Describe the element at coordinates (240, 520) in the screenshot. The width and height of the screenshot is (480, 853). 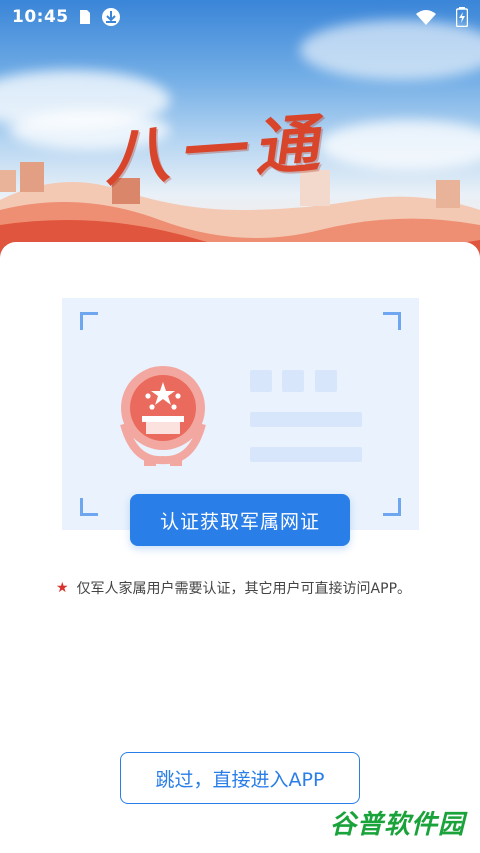
I see `auth-get-certificate-button: 认证获取军属网证` at that location.